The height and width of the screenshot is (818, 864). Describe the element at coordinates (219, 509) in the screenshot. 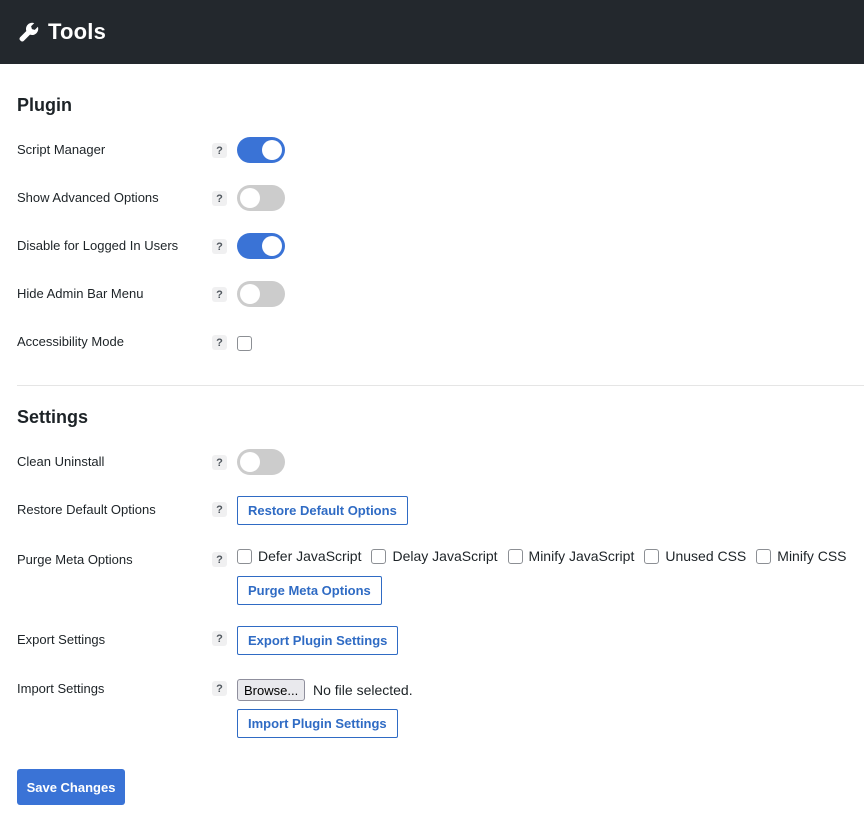

I see `restore-defaults-help-icon: ?` at that location.